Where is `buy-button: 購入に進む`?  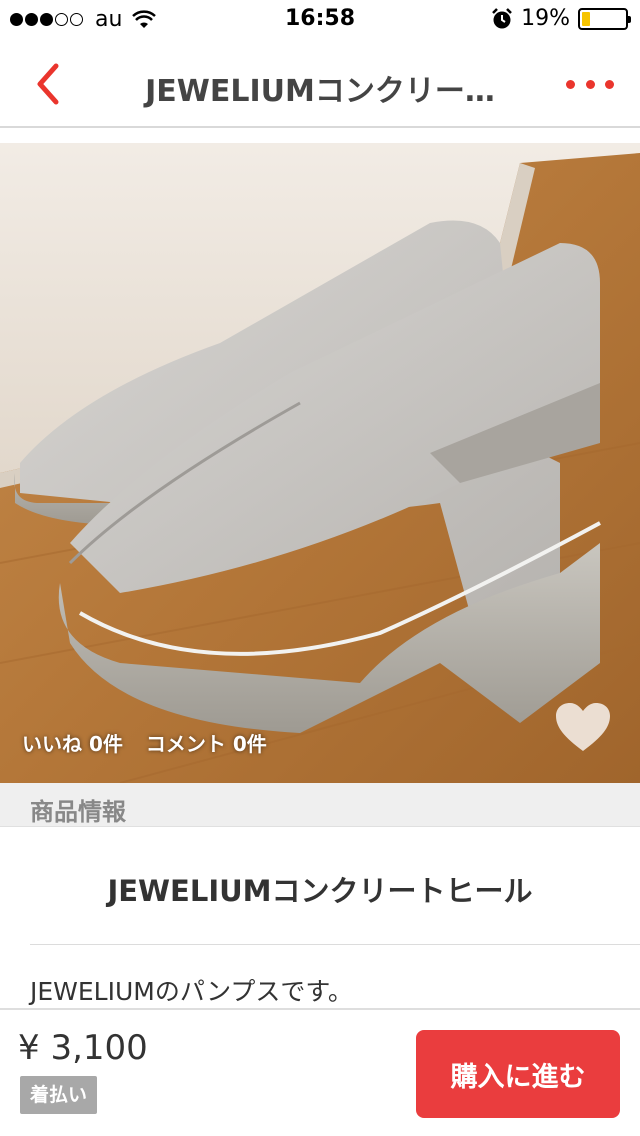
buy-button: 購入に進む is located at coordinates (518, 1074).